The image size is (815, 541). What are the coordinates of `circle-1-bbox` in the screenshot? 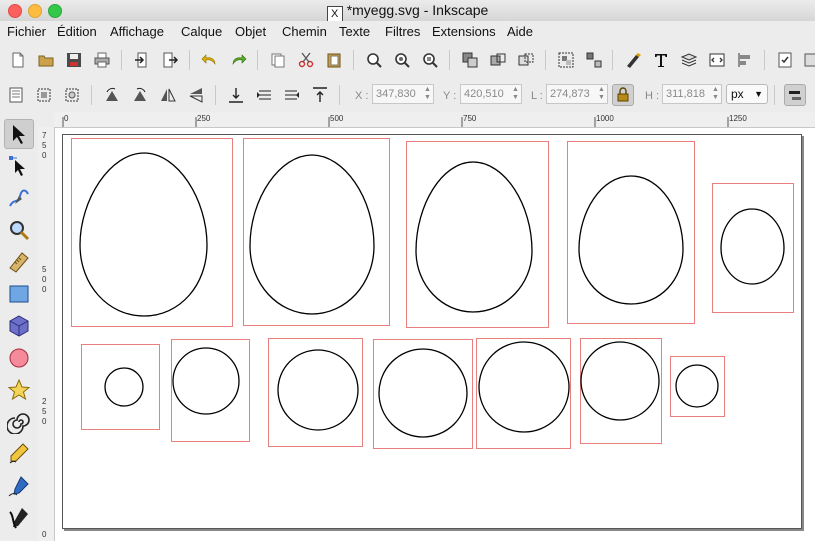 It's located at (120, 387).